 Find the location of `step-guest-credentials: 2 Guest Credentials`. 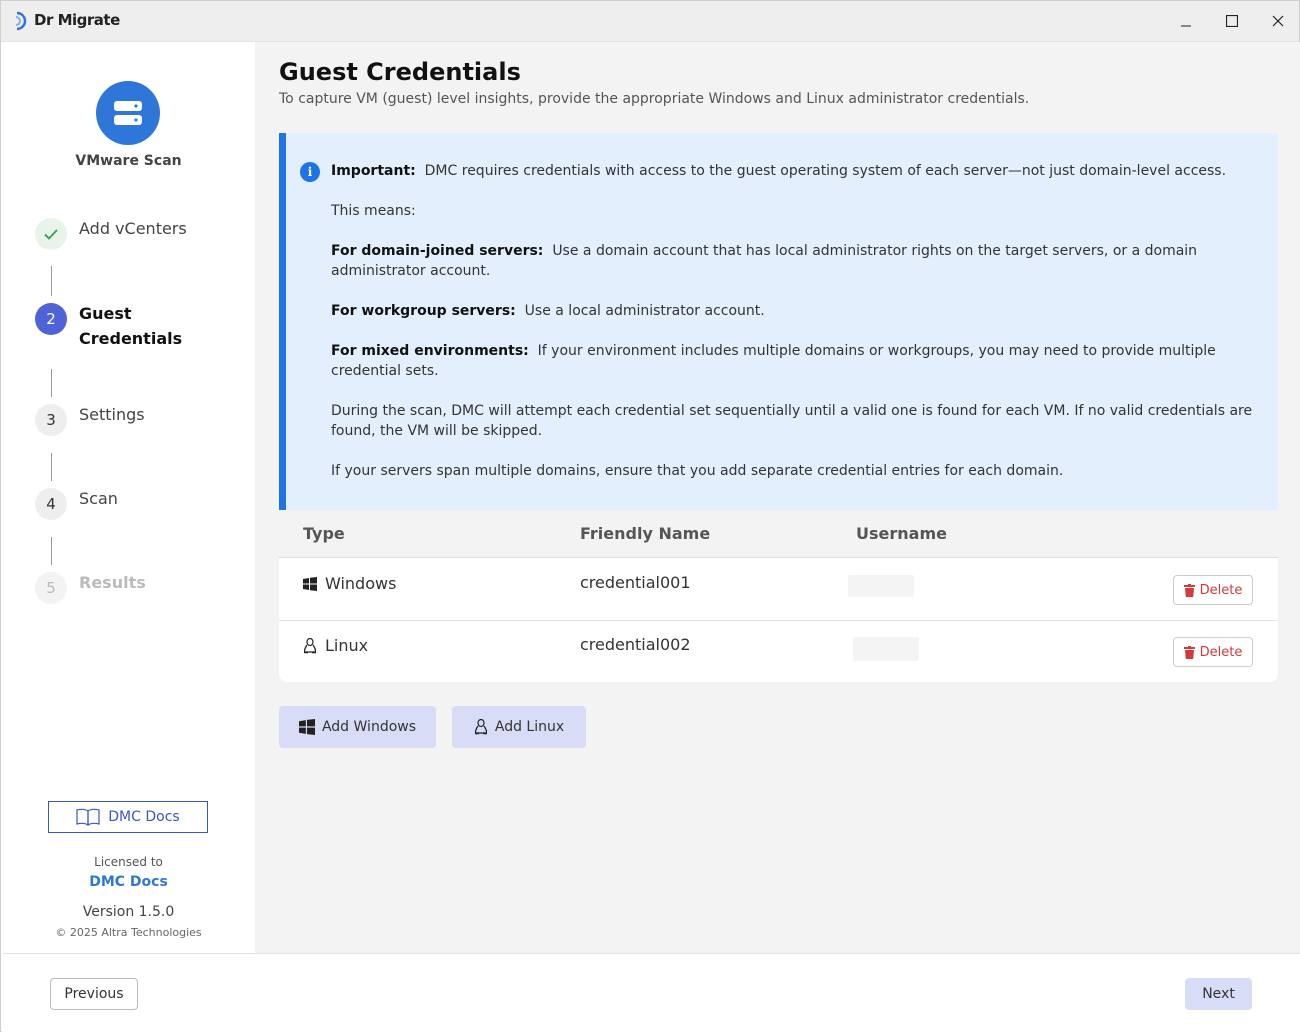

step-guest-credentials: 2 Guest Credentials is located at coordinates (112, 327).